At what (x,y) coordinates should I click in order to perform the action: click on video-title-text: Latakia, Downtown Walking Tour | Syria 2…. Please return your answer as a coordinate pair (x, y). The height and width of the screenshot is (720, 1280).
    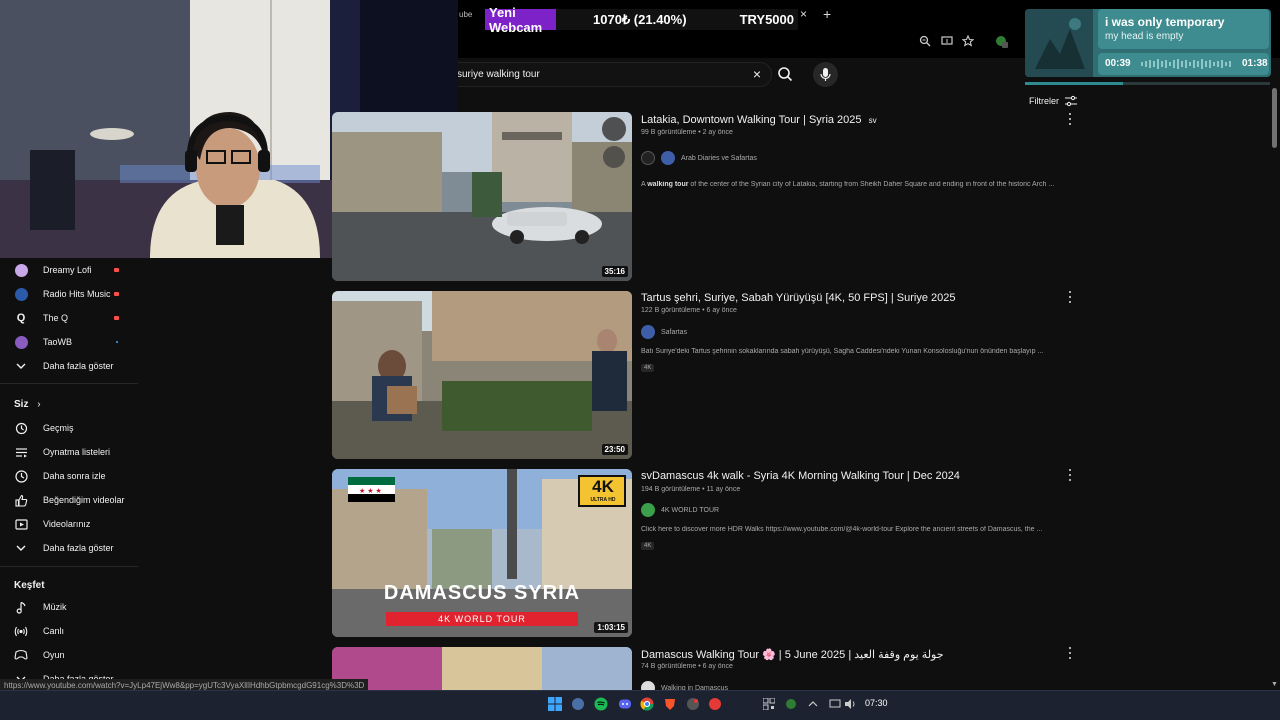
    Looking at the image, I should click on (751, 120).